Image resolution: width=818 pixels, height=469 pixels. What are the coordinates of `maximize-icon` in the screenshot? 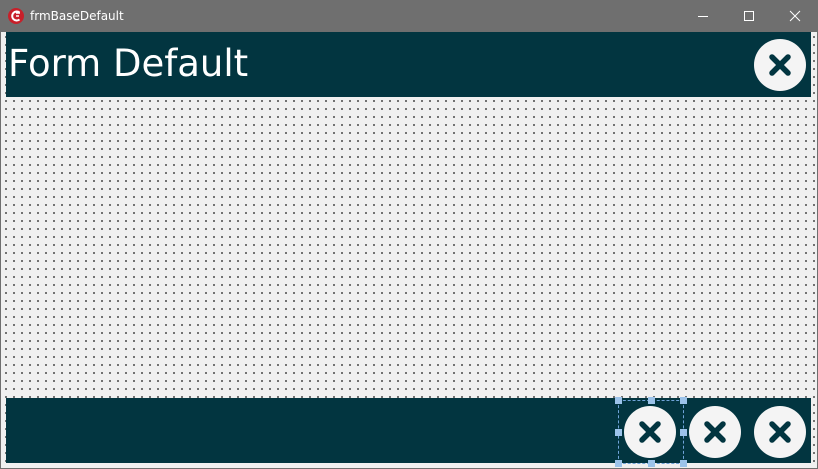 It's located at (749, 16).